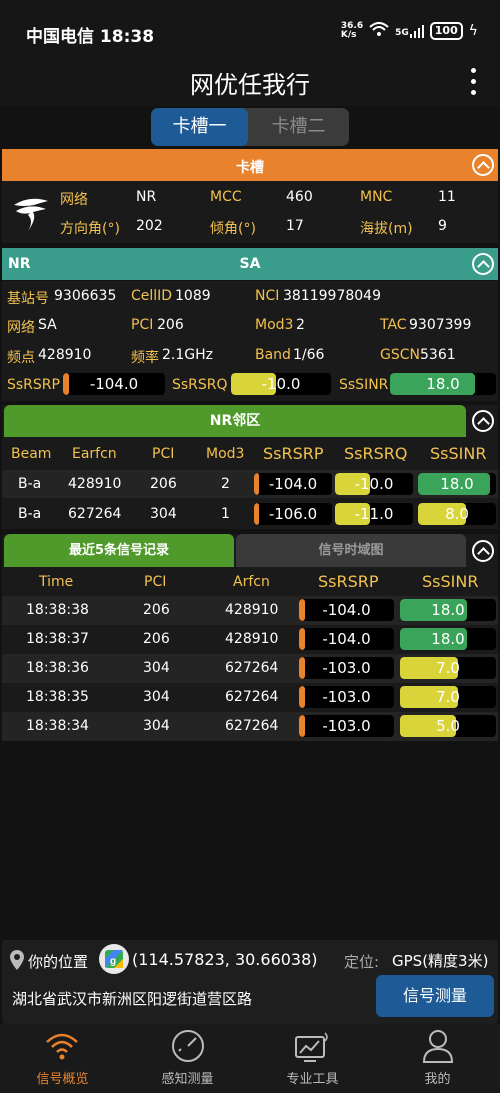 This screenshot has height=1093, width=500. What do you see at coordinates (298, 127) in the screenshot?
I see `tab-slot-2: 卡槽二` at bounding box center [298, 127].